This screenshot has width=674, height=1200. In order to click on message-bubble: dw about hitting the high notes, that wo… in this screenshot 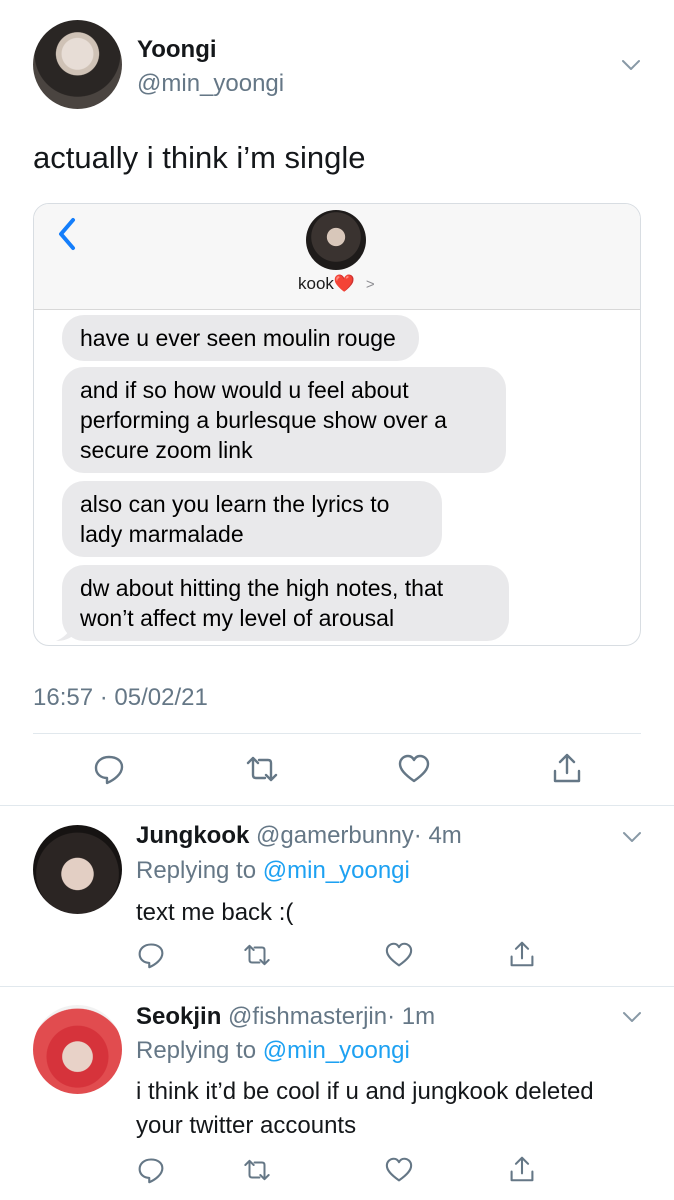, I will do `click(285, 603)`.